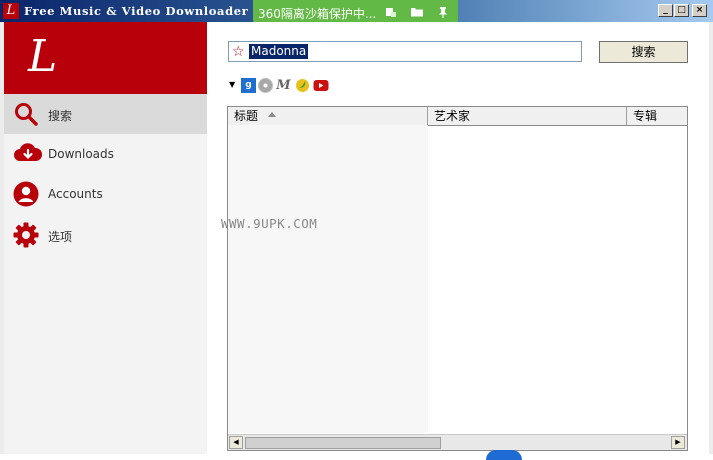 The image size is (713, 460). I want to click on sidebar-item-downloads: Downloads, so click(105, 154).